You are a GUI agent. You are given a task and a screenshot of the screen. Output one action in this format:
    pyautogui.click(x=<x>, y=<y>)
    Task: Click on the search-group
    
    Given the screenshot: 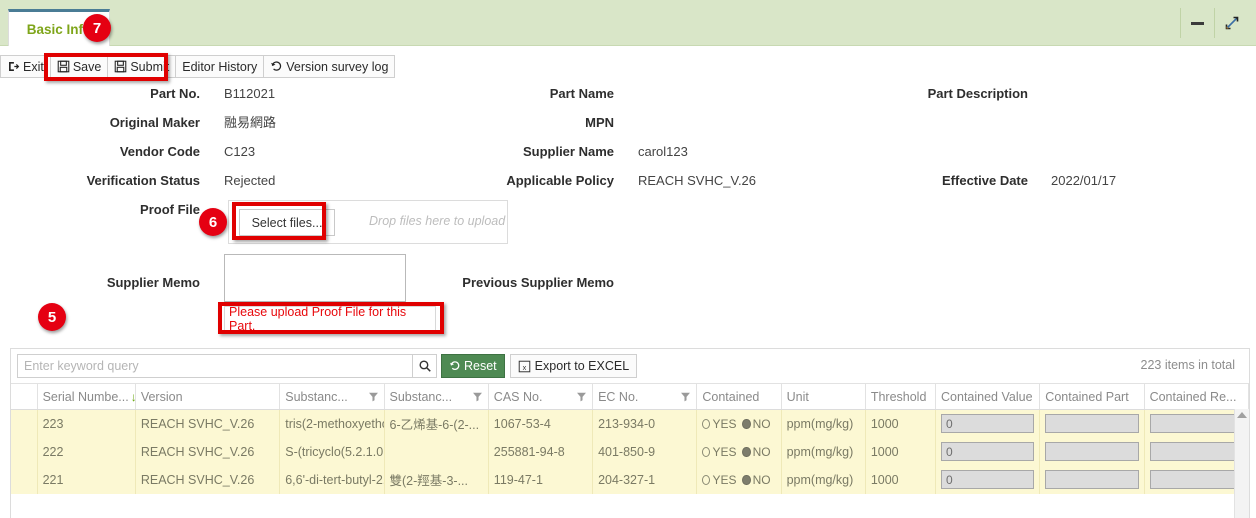 What is the action you would take?
    pyautogui.click(x=227, y=366)
    